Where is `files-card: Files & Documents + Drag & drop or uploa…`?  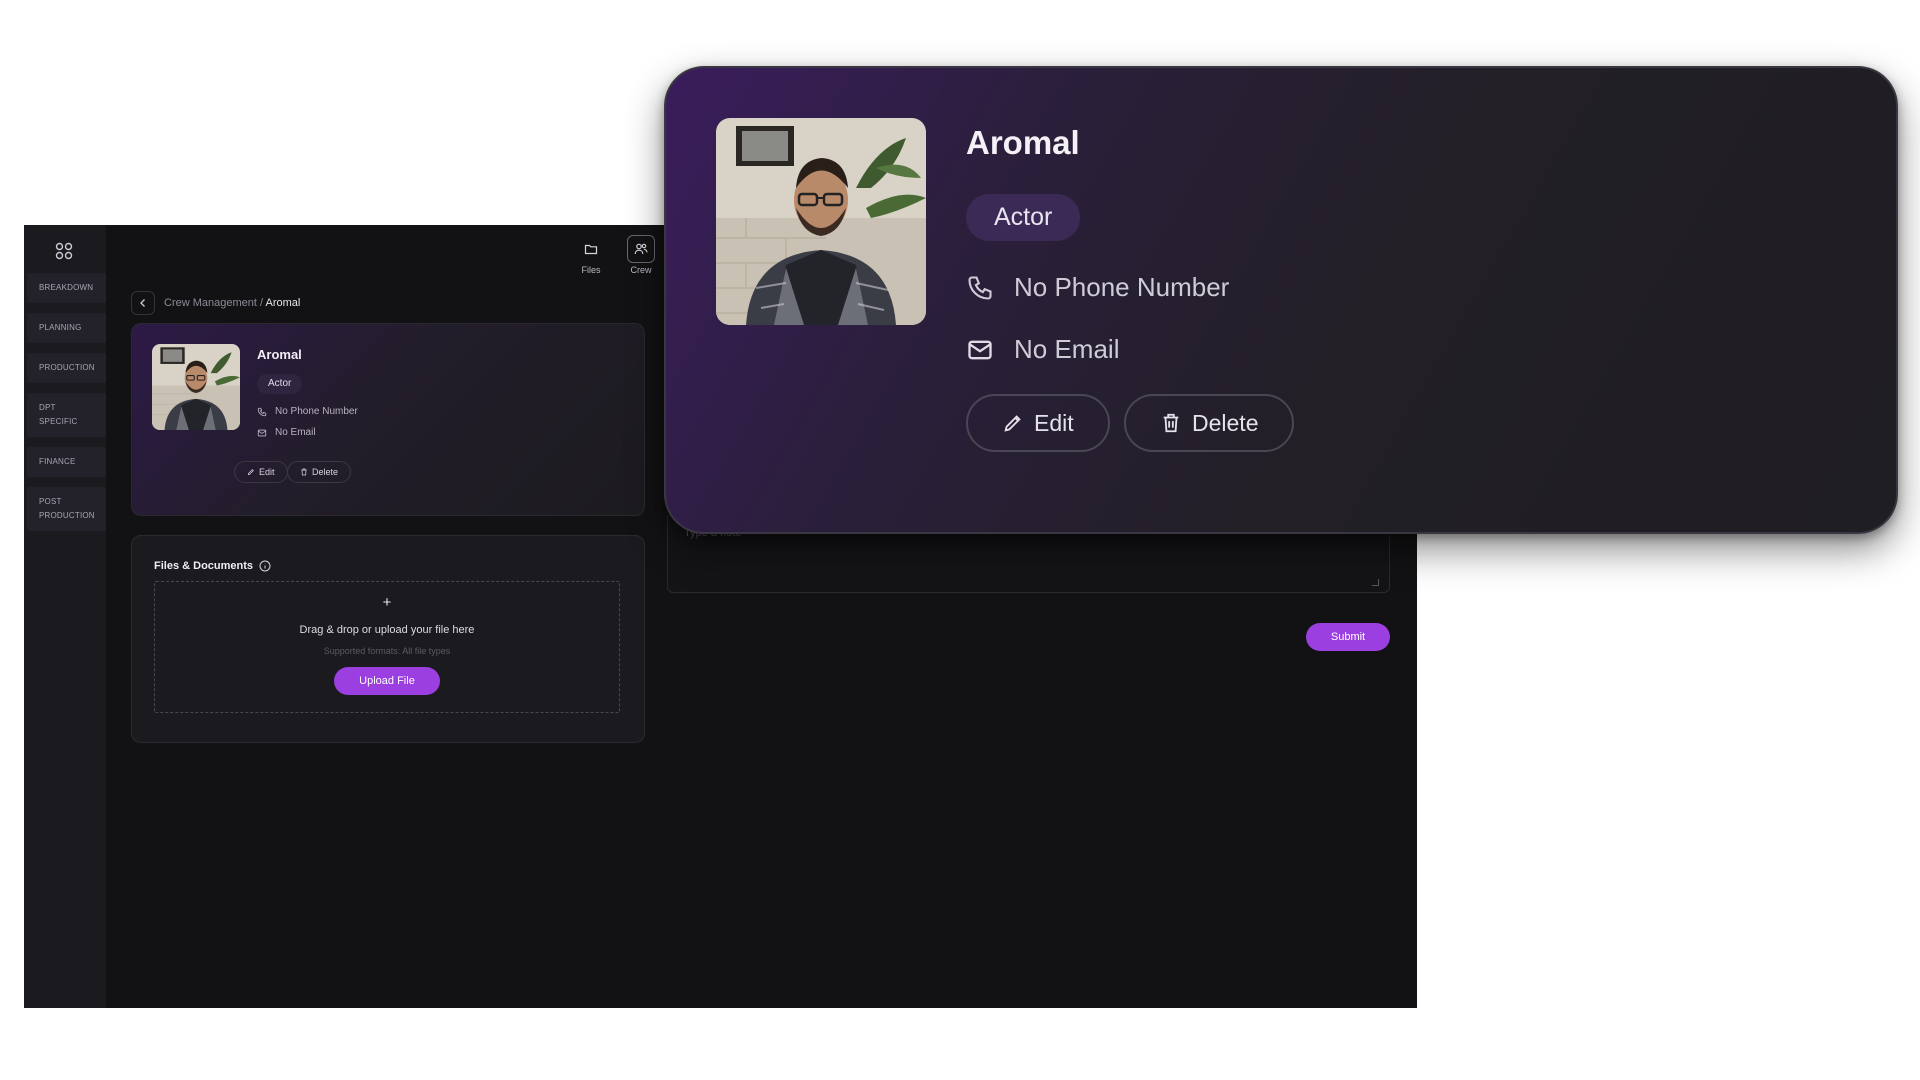 files-card: Files & Documents + Drag & drop or uploa… is located at coordinates (388, 639).